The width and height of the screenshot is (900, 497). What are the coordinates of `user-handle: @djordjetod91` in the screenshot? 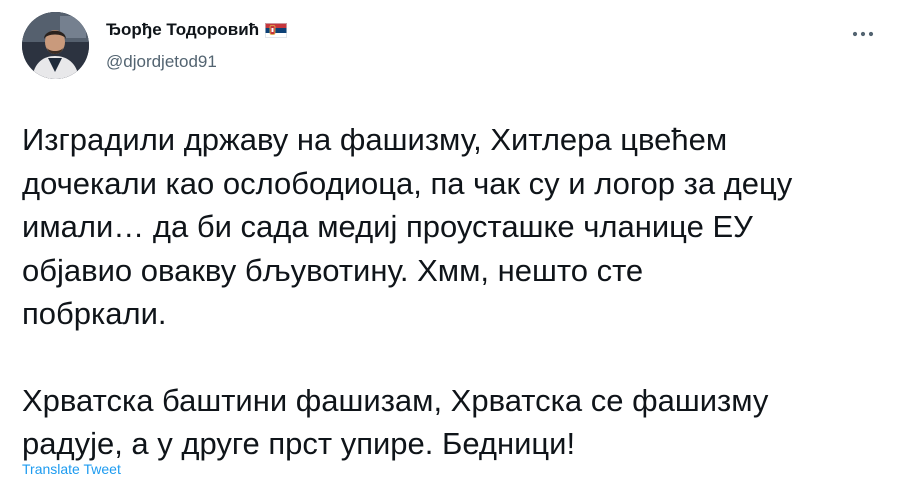 It's located at (161, 62).